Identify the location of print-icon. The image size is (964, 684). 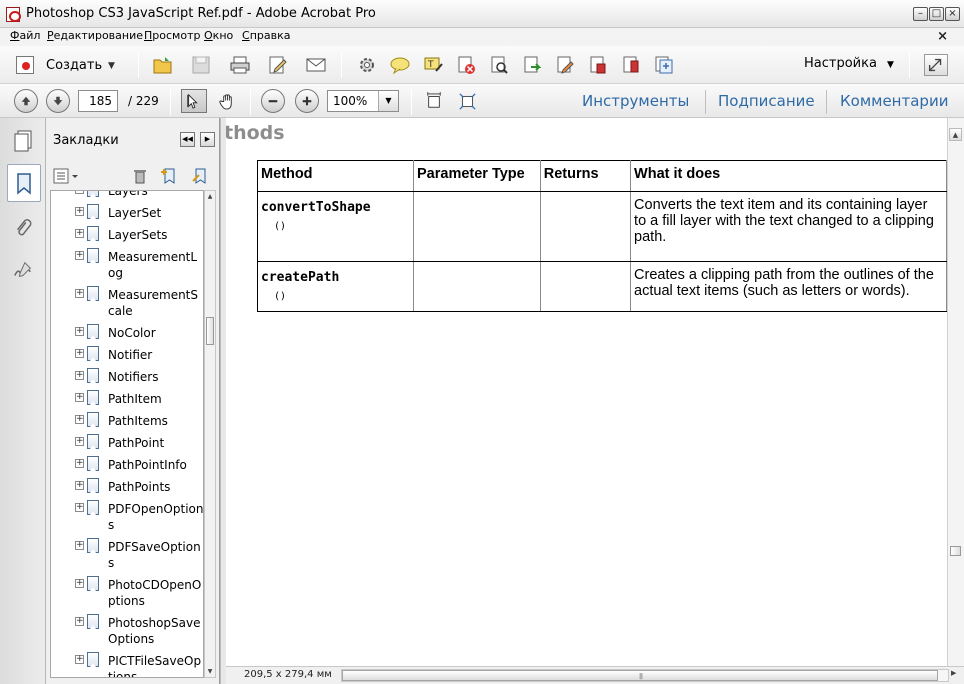
(240, 65).